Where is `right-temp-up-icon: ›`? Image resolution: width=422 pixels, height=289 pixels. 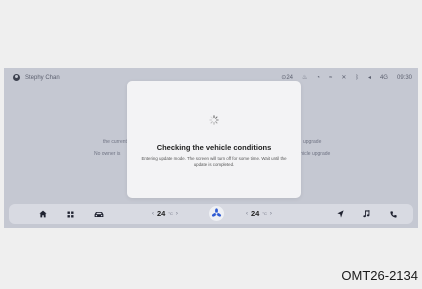
right-temp-up-icon: › is located at coordinates (271, 214).